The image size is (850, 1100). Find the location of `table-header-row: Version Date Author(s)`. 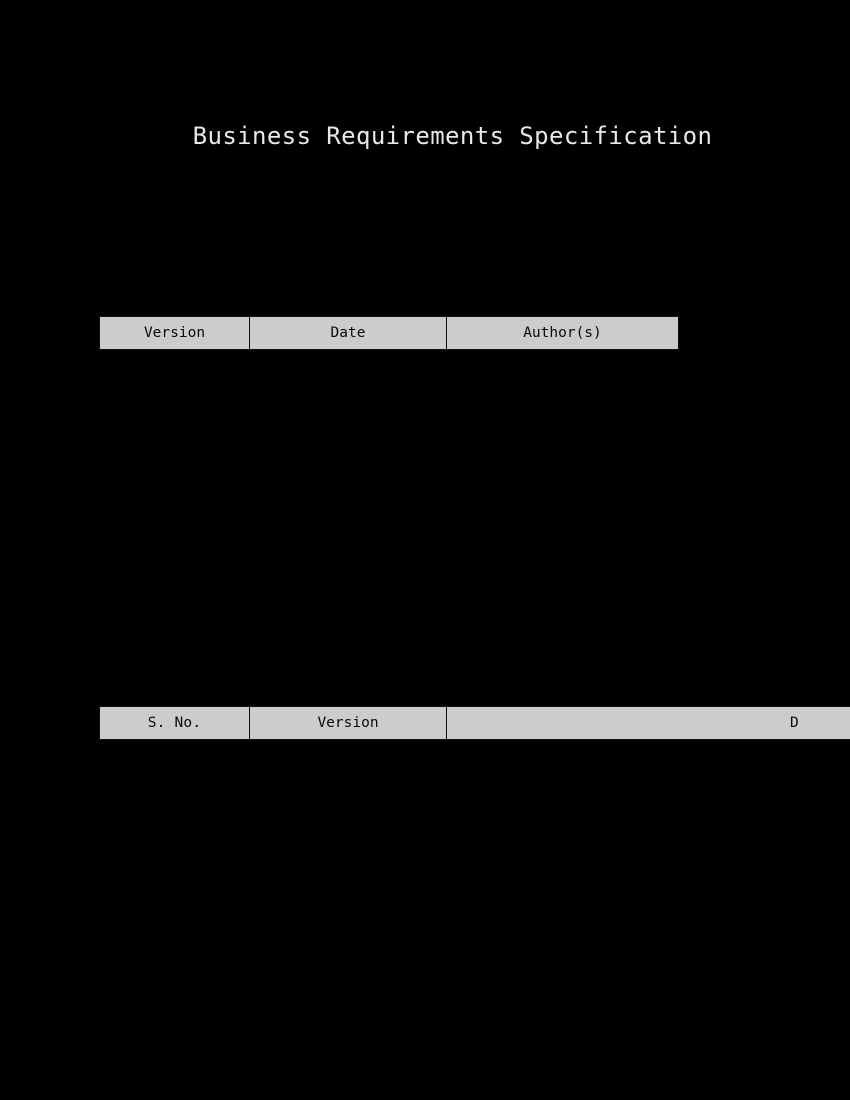

table-header-row: Version Date Author(s) is located at coordinates (389, 333).